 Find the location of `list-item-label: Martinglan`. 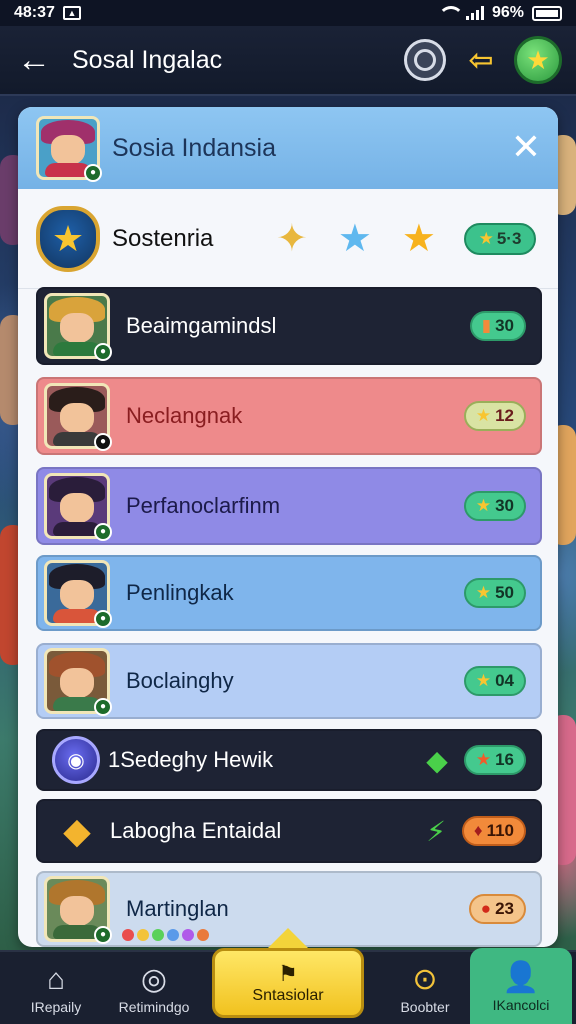

list-item-label: Martinglan is located at coordinates (177, 908).